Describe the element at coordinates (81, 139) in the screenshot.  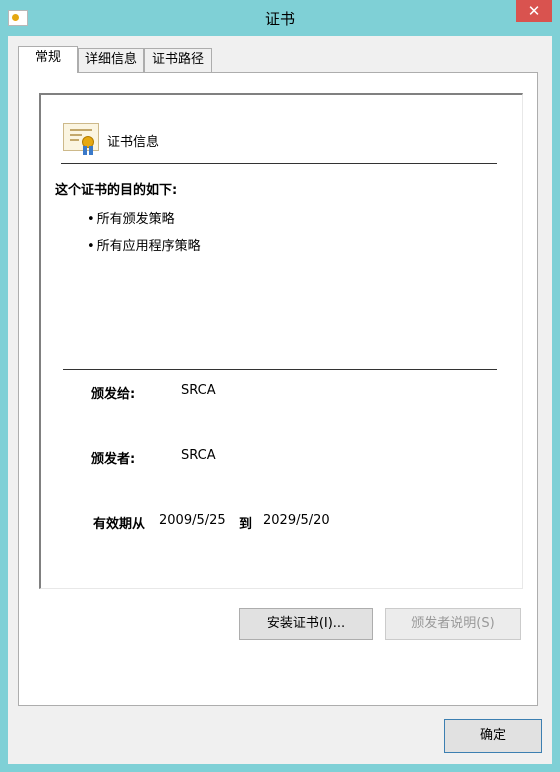
I see `certificate-icon` at that location.